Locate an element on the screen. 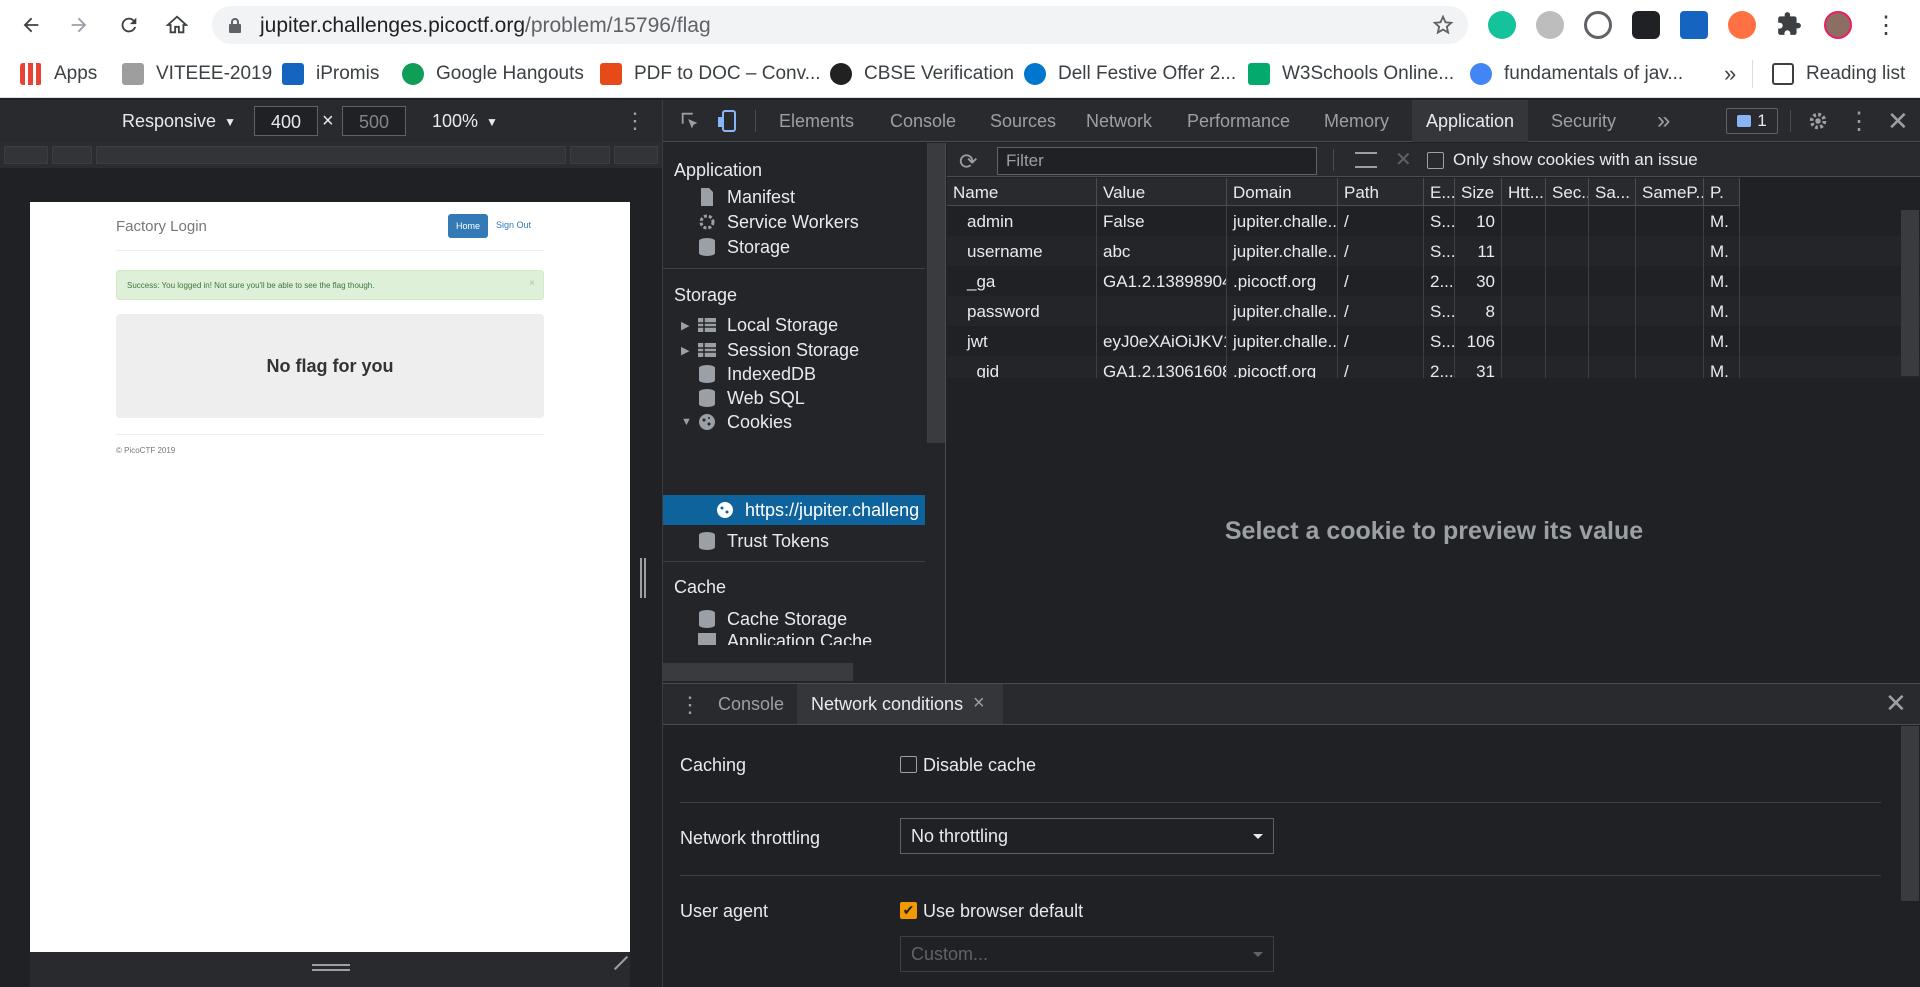  column-header-size: Size is located at coordinates (1478, 192).